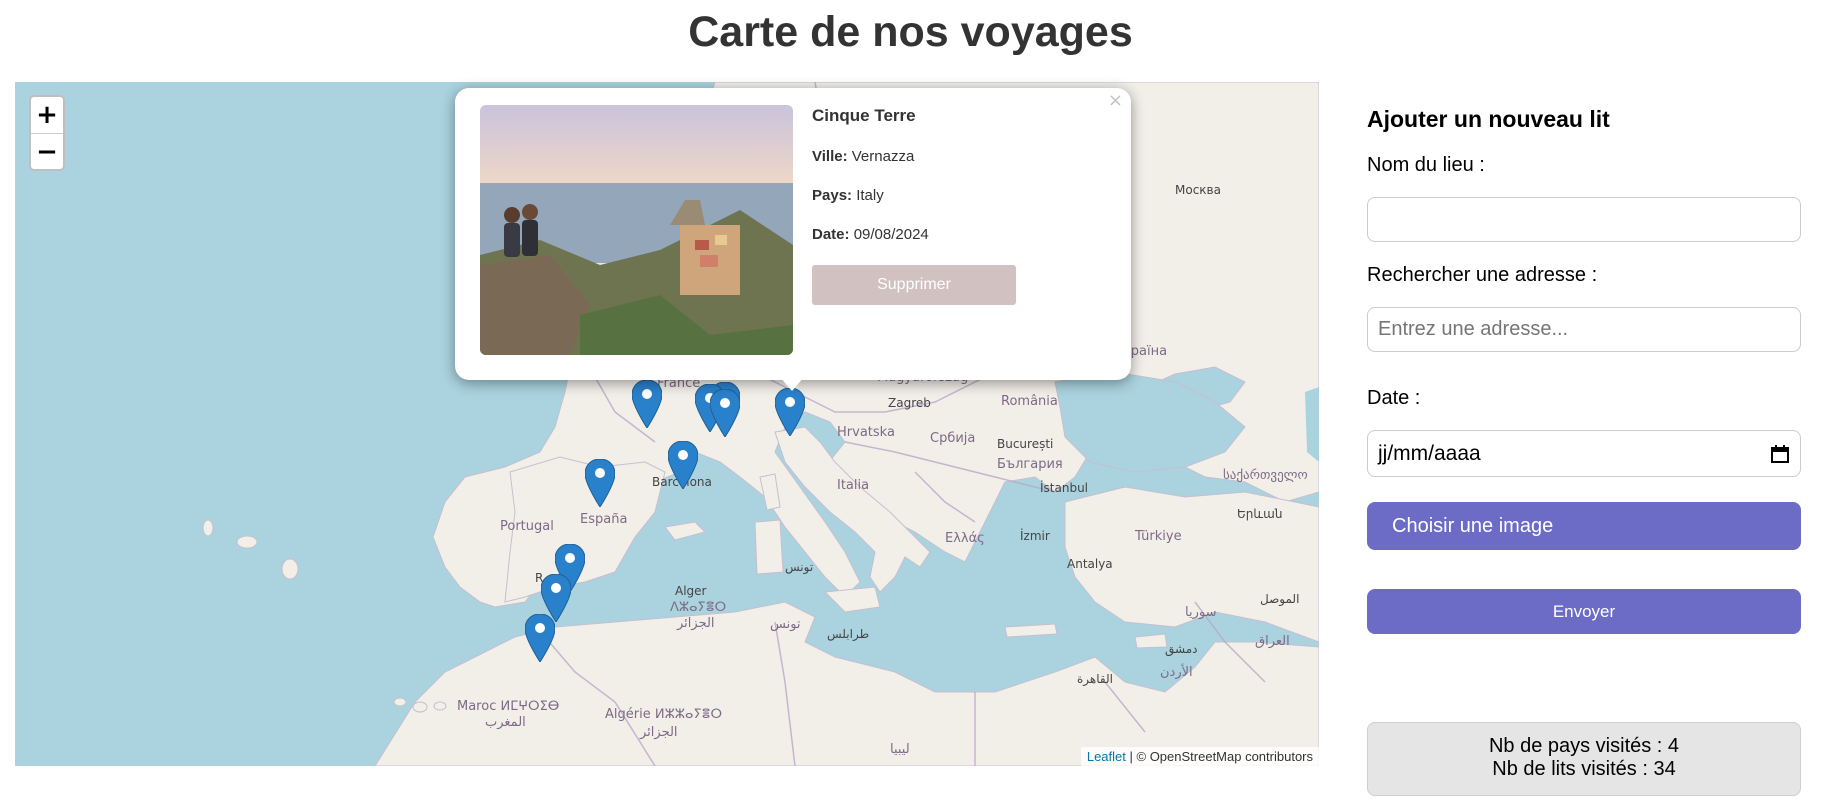 The width and height of the screenshot is (1821, 805). I want to click on map-label-suriya: سوريا, so click(1201, 612).